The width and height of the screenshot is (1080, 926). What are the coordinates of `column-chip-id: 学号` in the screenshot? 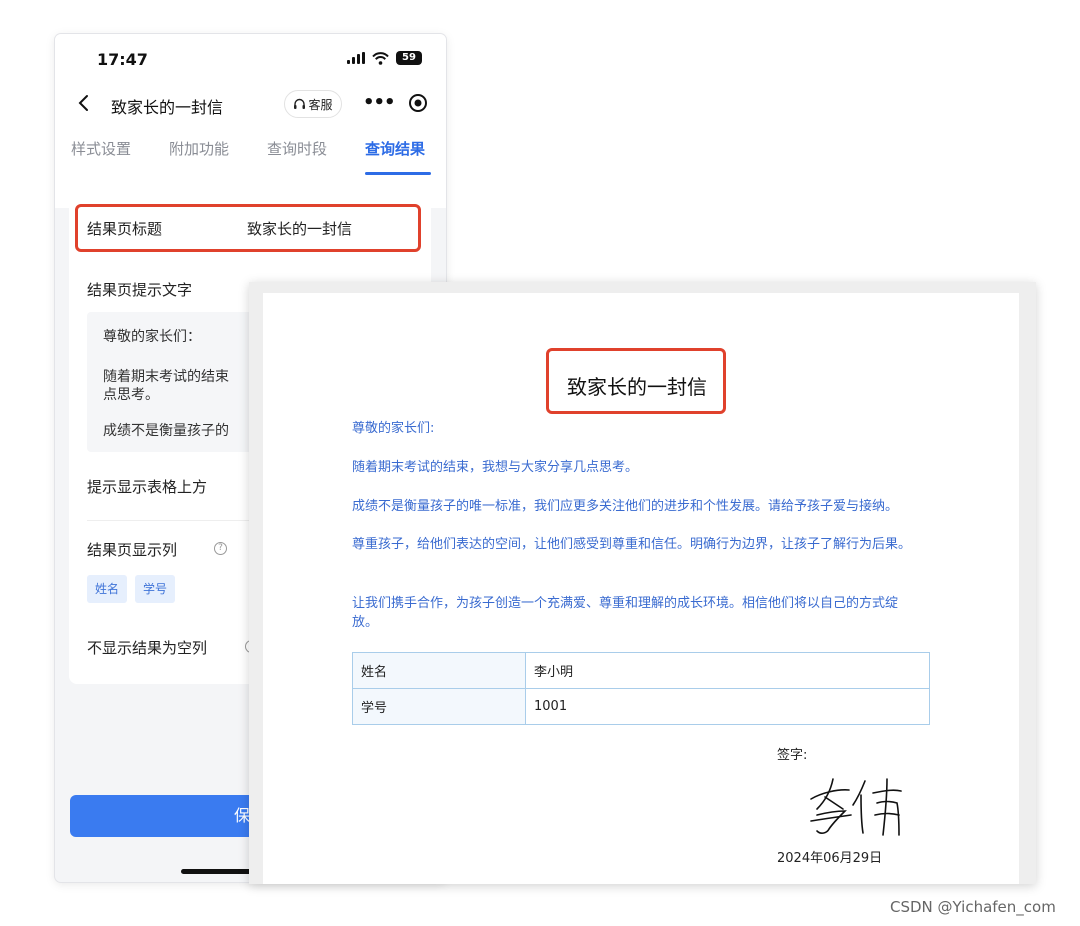 It's located at (155, 589).